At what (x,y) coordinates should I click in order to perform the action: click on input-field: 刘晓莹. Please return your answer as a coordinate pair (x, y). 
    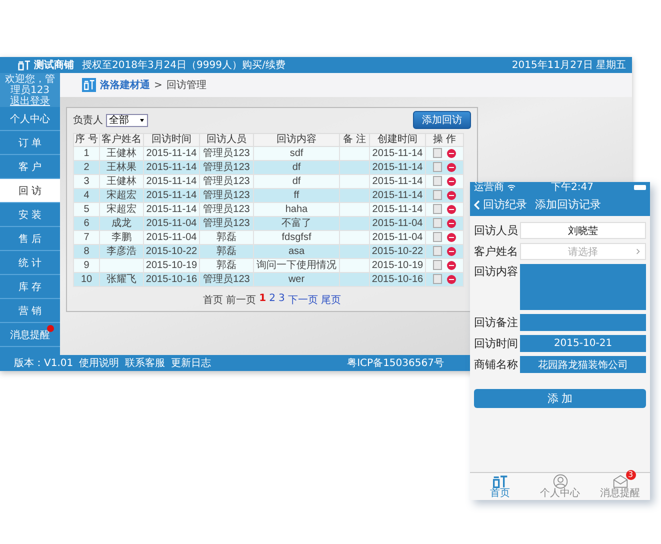
    Looking at the image, I should click on (583, 230).